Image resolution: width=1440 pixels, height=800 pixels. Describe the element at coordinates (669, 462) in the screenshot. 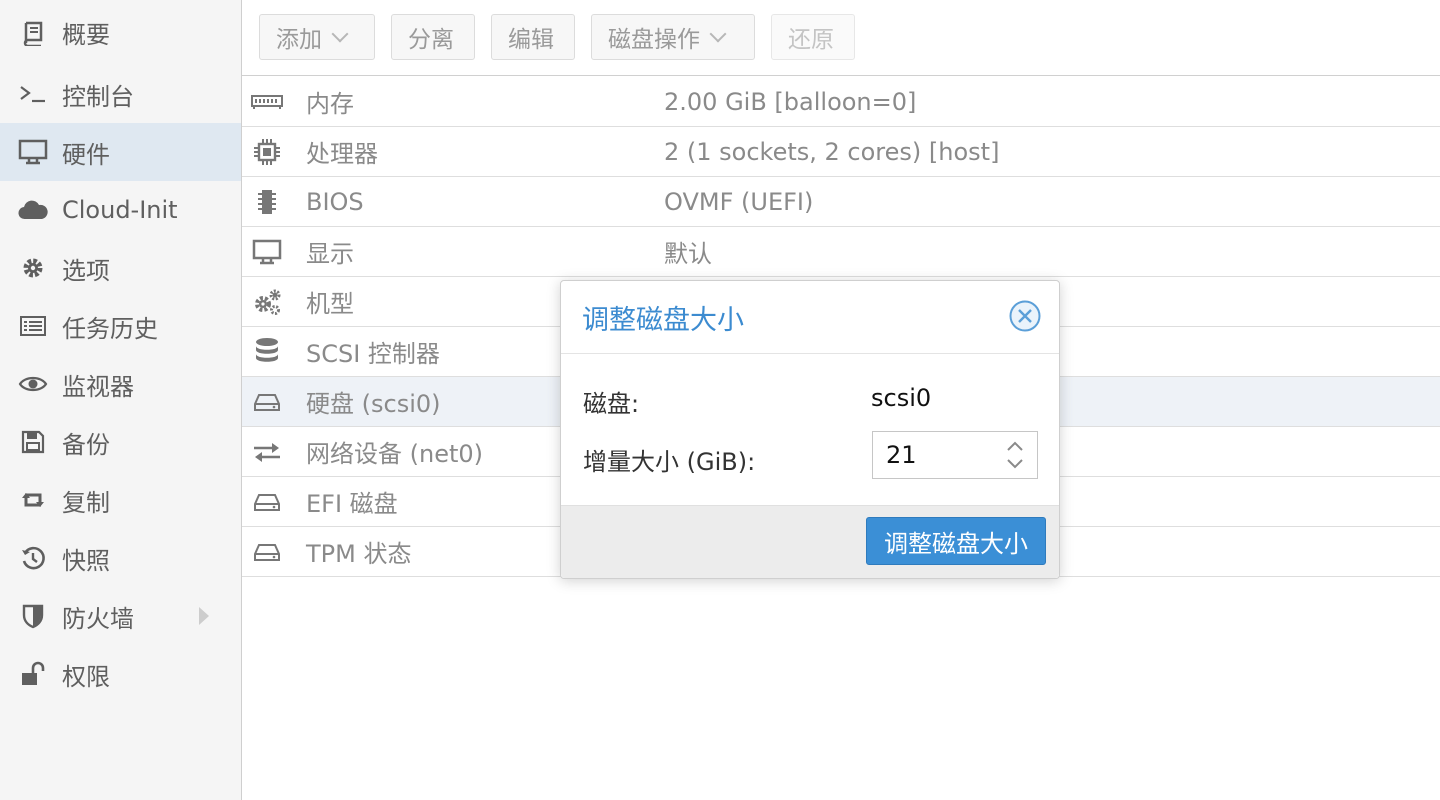

I see `increment-size-label: 增量大小 (GiB):` at that location.